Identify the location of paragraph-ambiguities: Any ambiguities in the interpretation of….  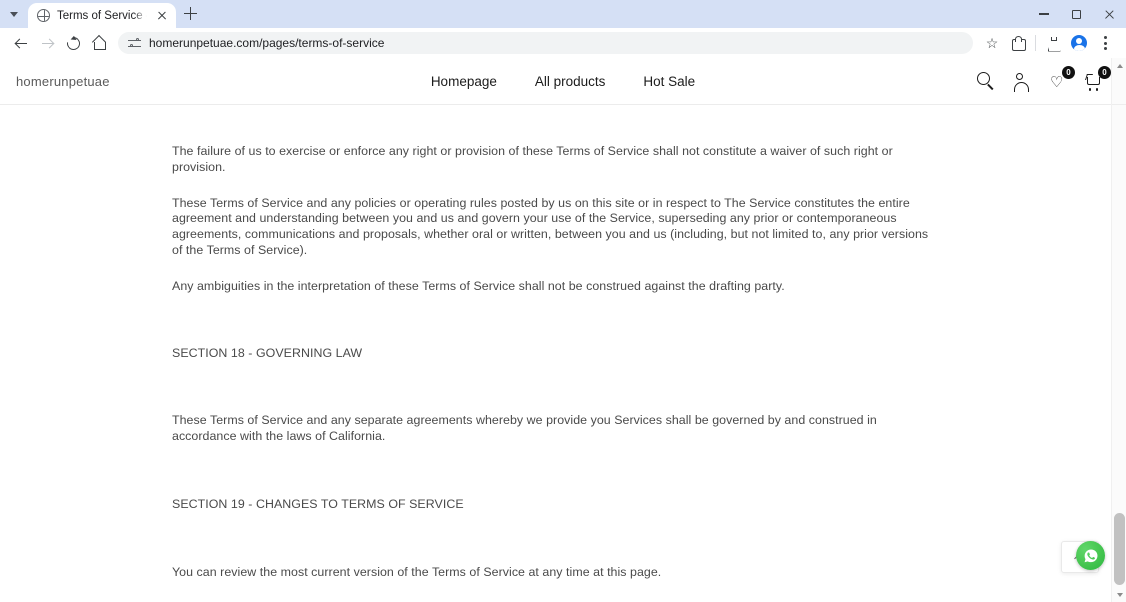
(478, 285).